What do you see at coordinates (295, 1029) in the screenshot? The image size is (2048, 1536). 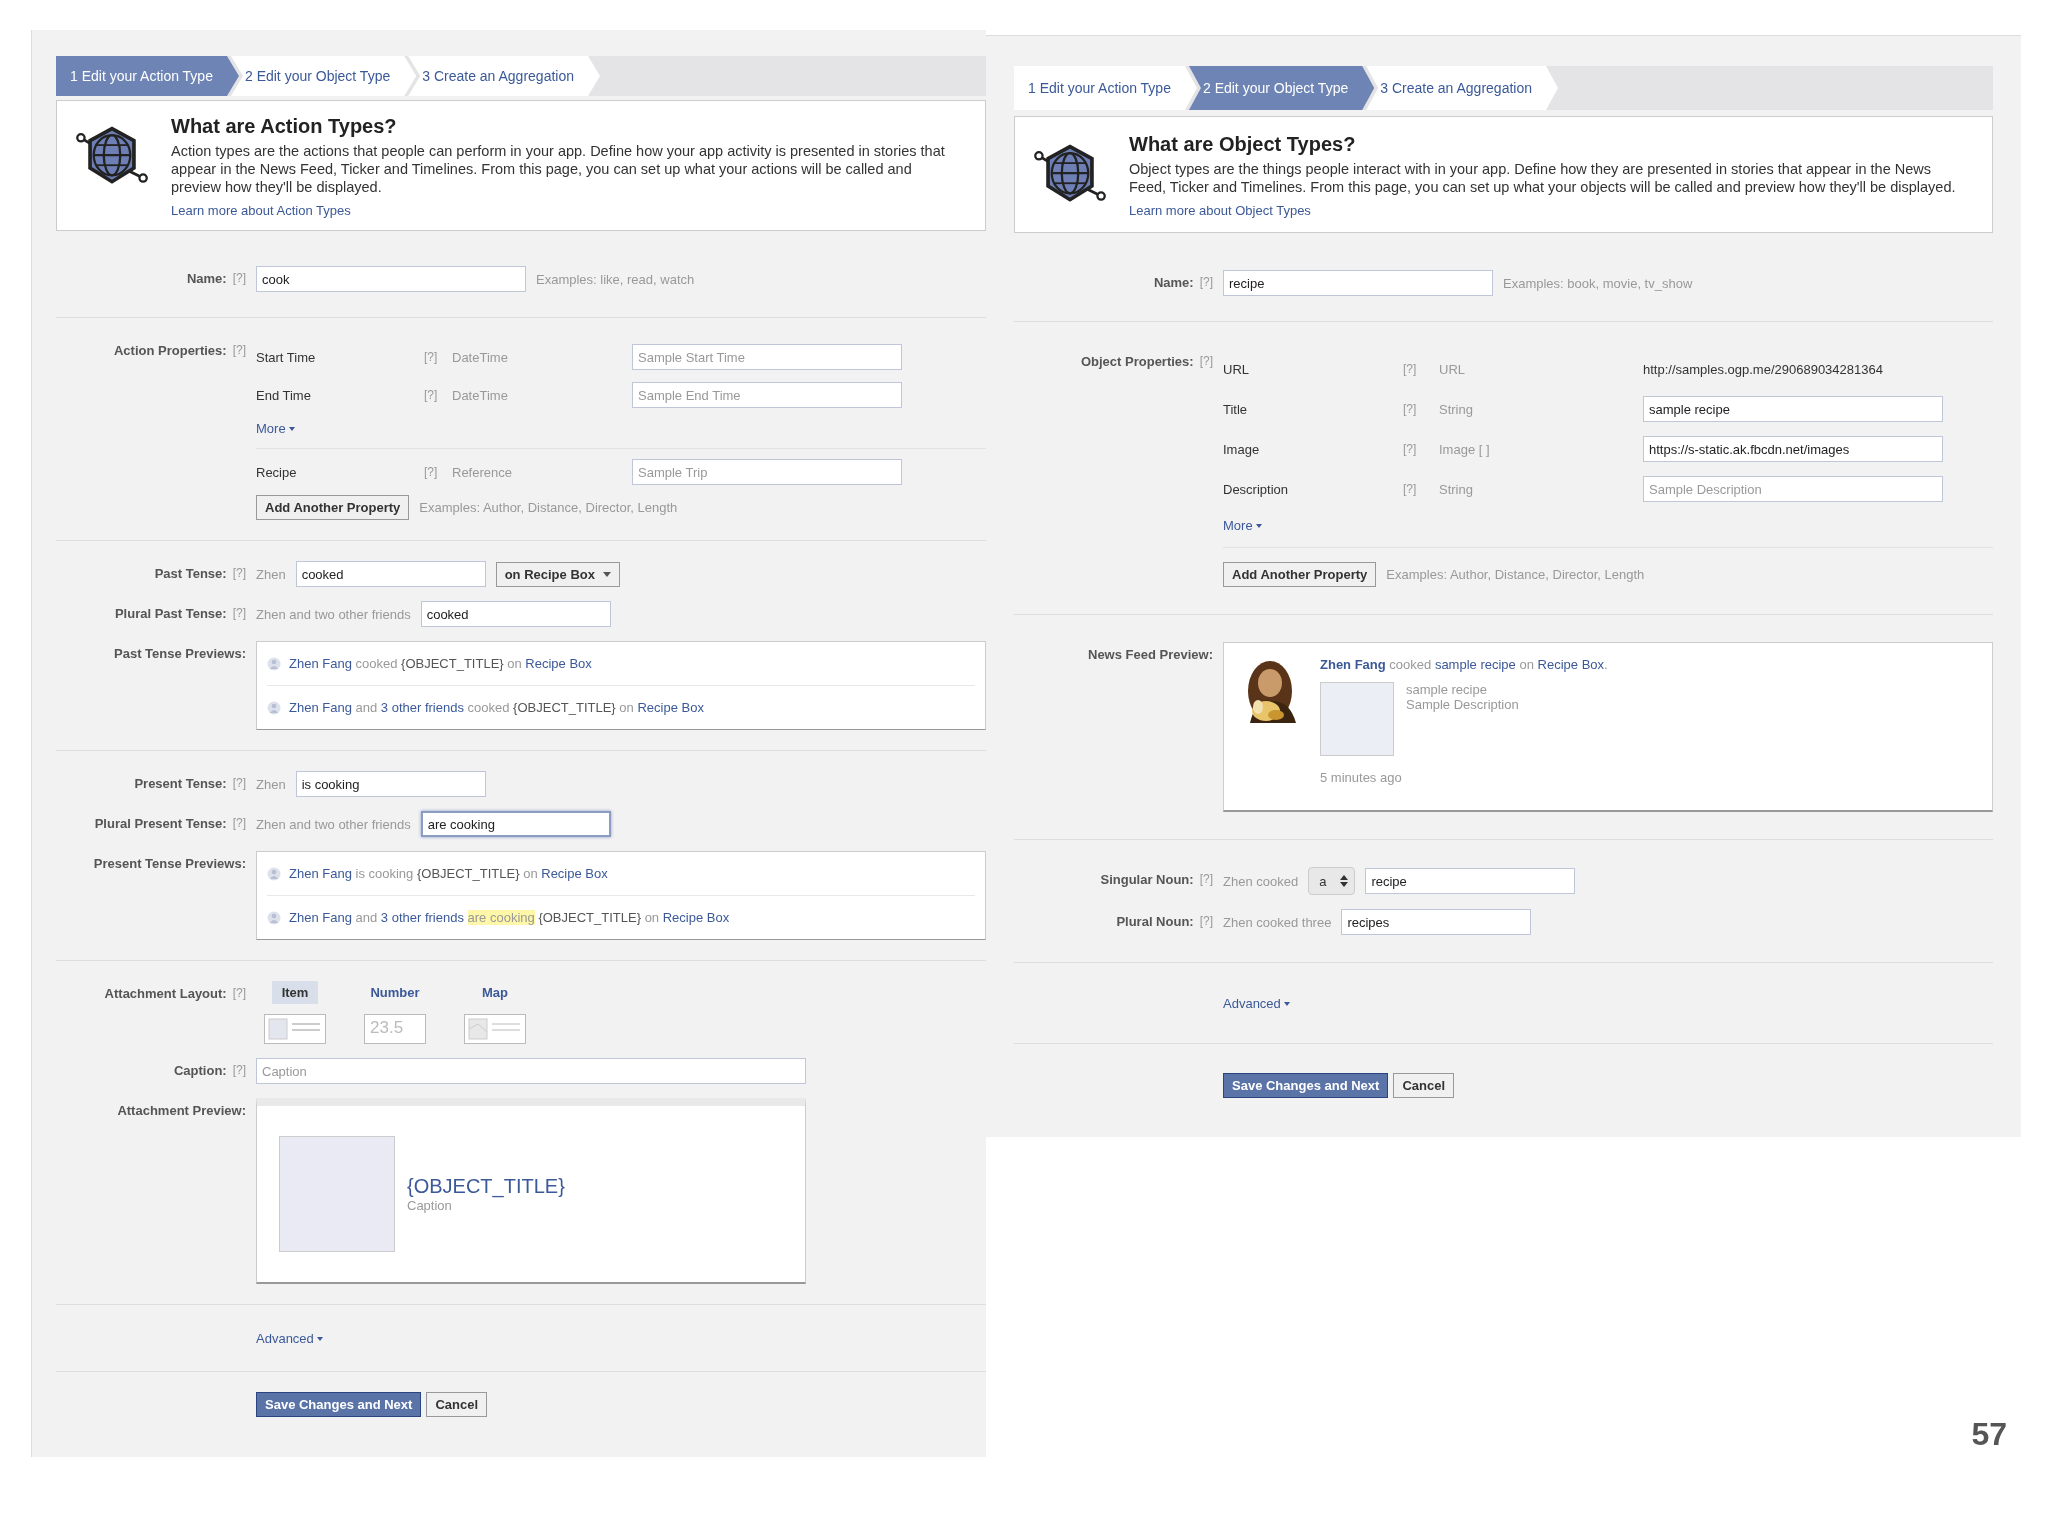 I see `item-layout-icon` at bounding box center [295, 1029].